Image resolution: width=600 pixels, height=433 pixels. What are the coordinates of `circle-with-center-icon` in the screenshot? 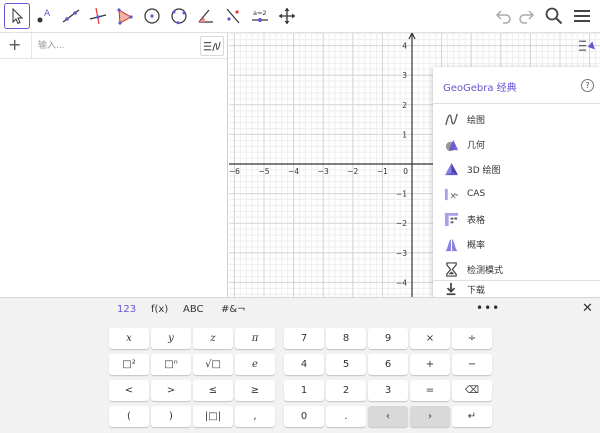 It's located at (152, 16).